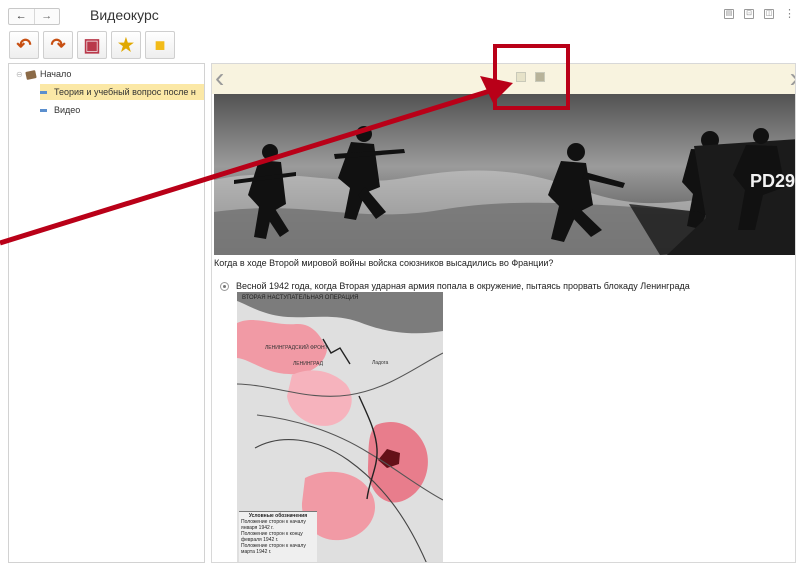  Describe the element at coordinates (296, 347) in the screenshot. I see `map-label-front: ЛЕНИНГРАДСКИЙ ФРОНТ` at that location.